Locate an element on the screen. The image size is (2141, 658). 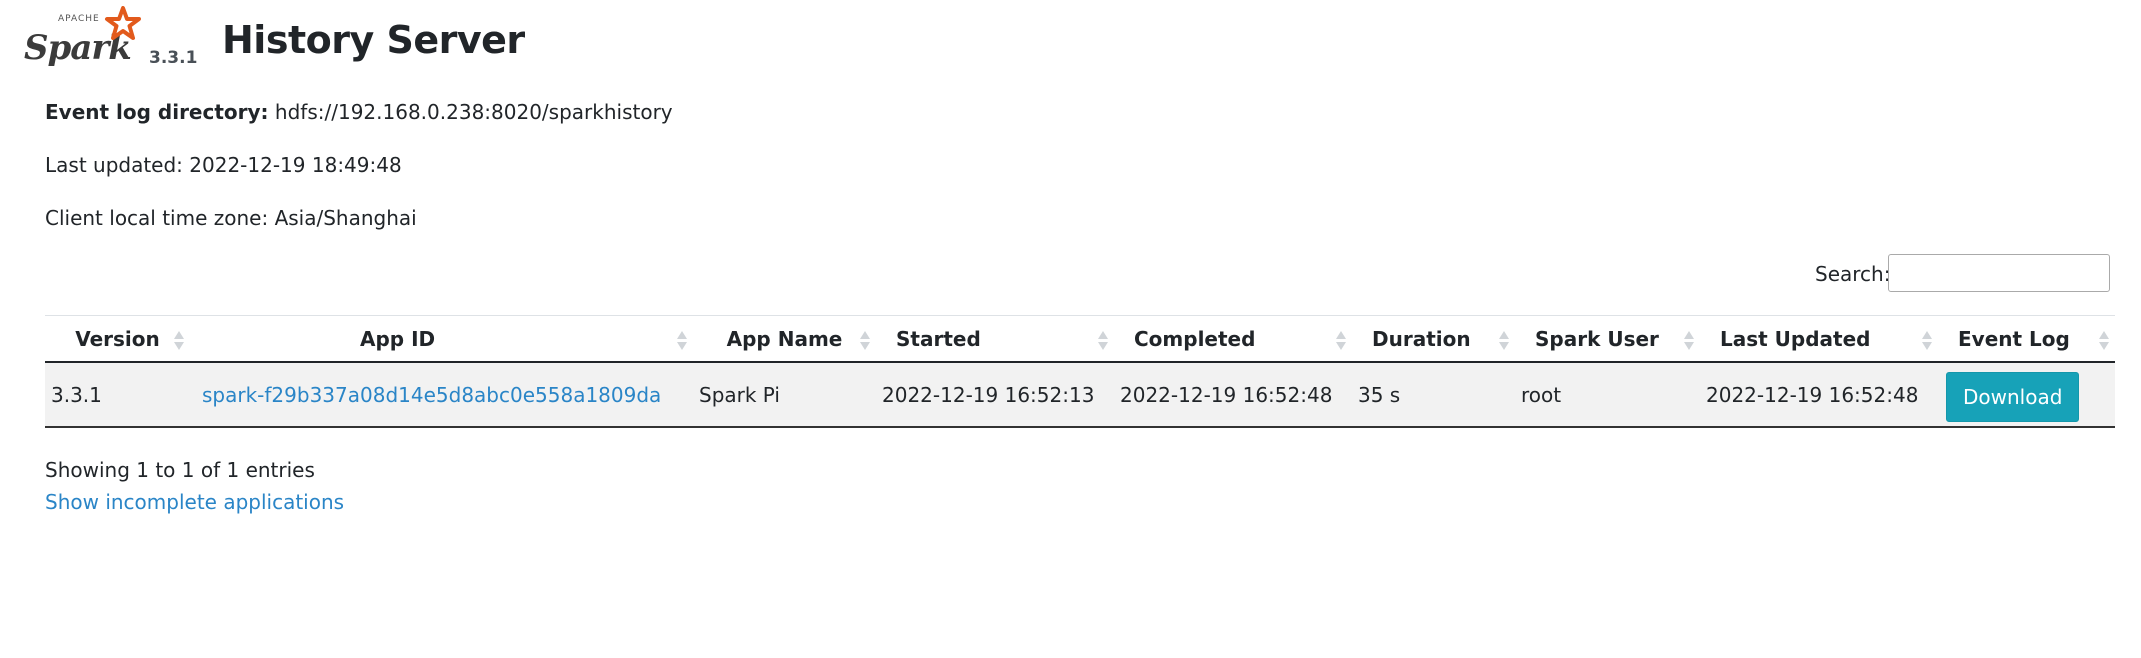
search-label: Search: is located at coordinates (1853, 274).